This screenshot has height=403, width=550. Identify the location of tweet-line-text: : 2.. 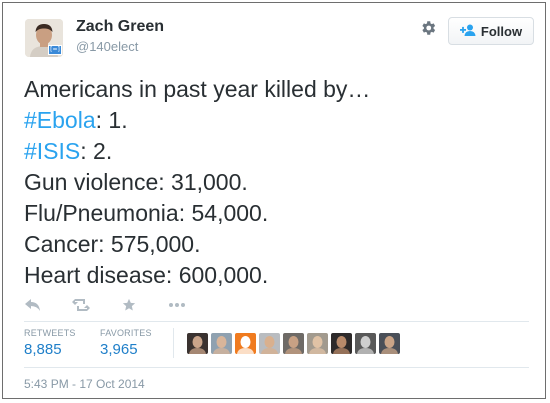
(96, 151).